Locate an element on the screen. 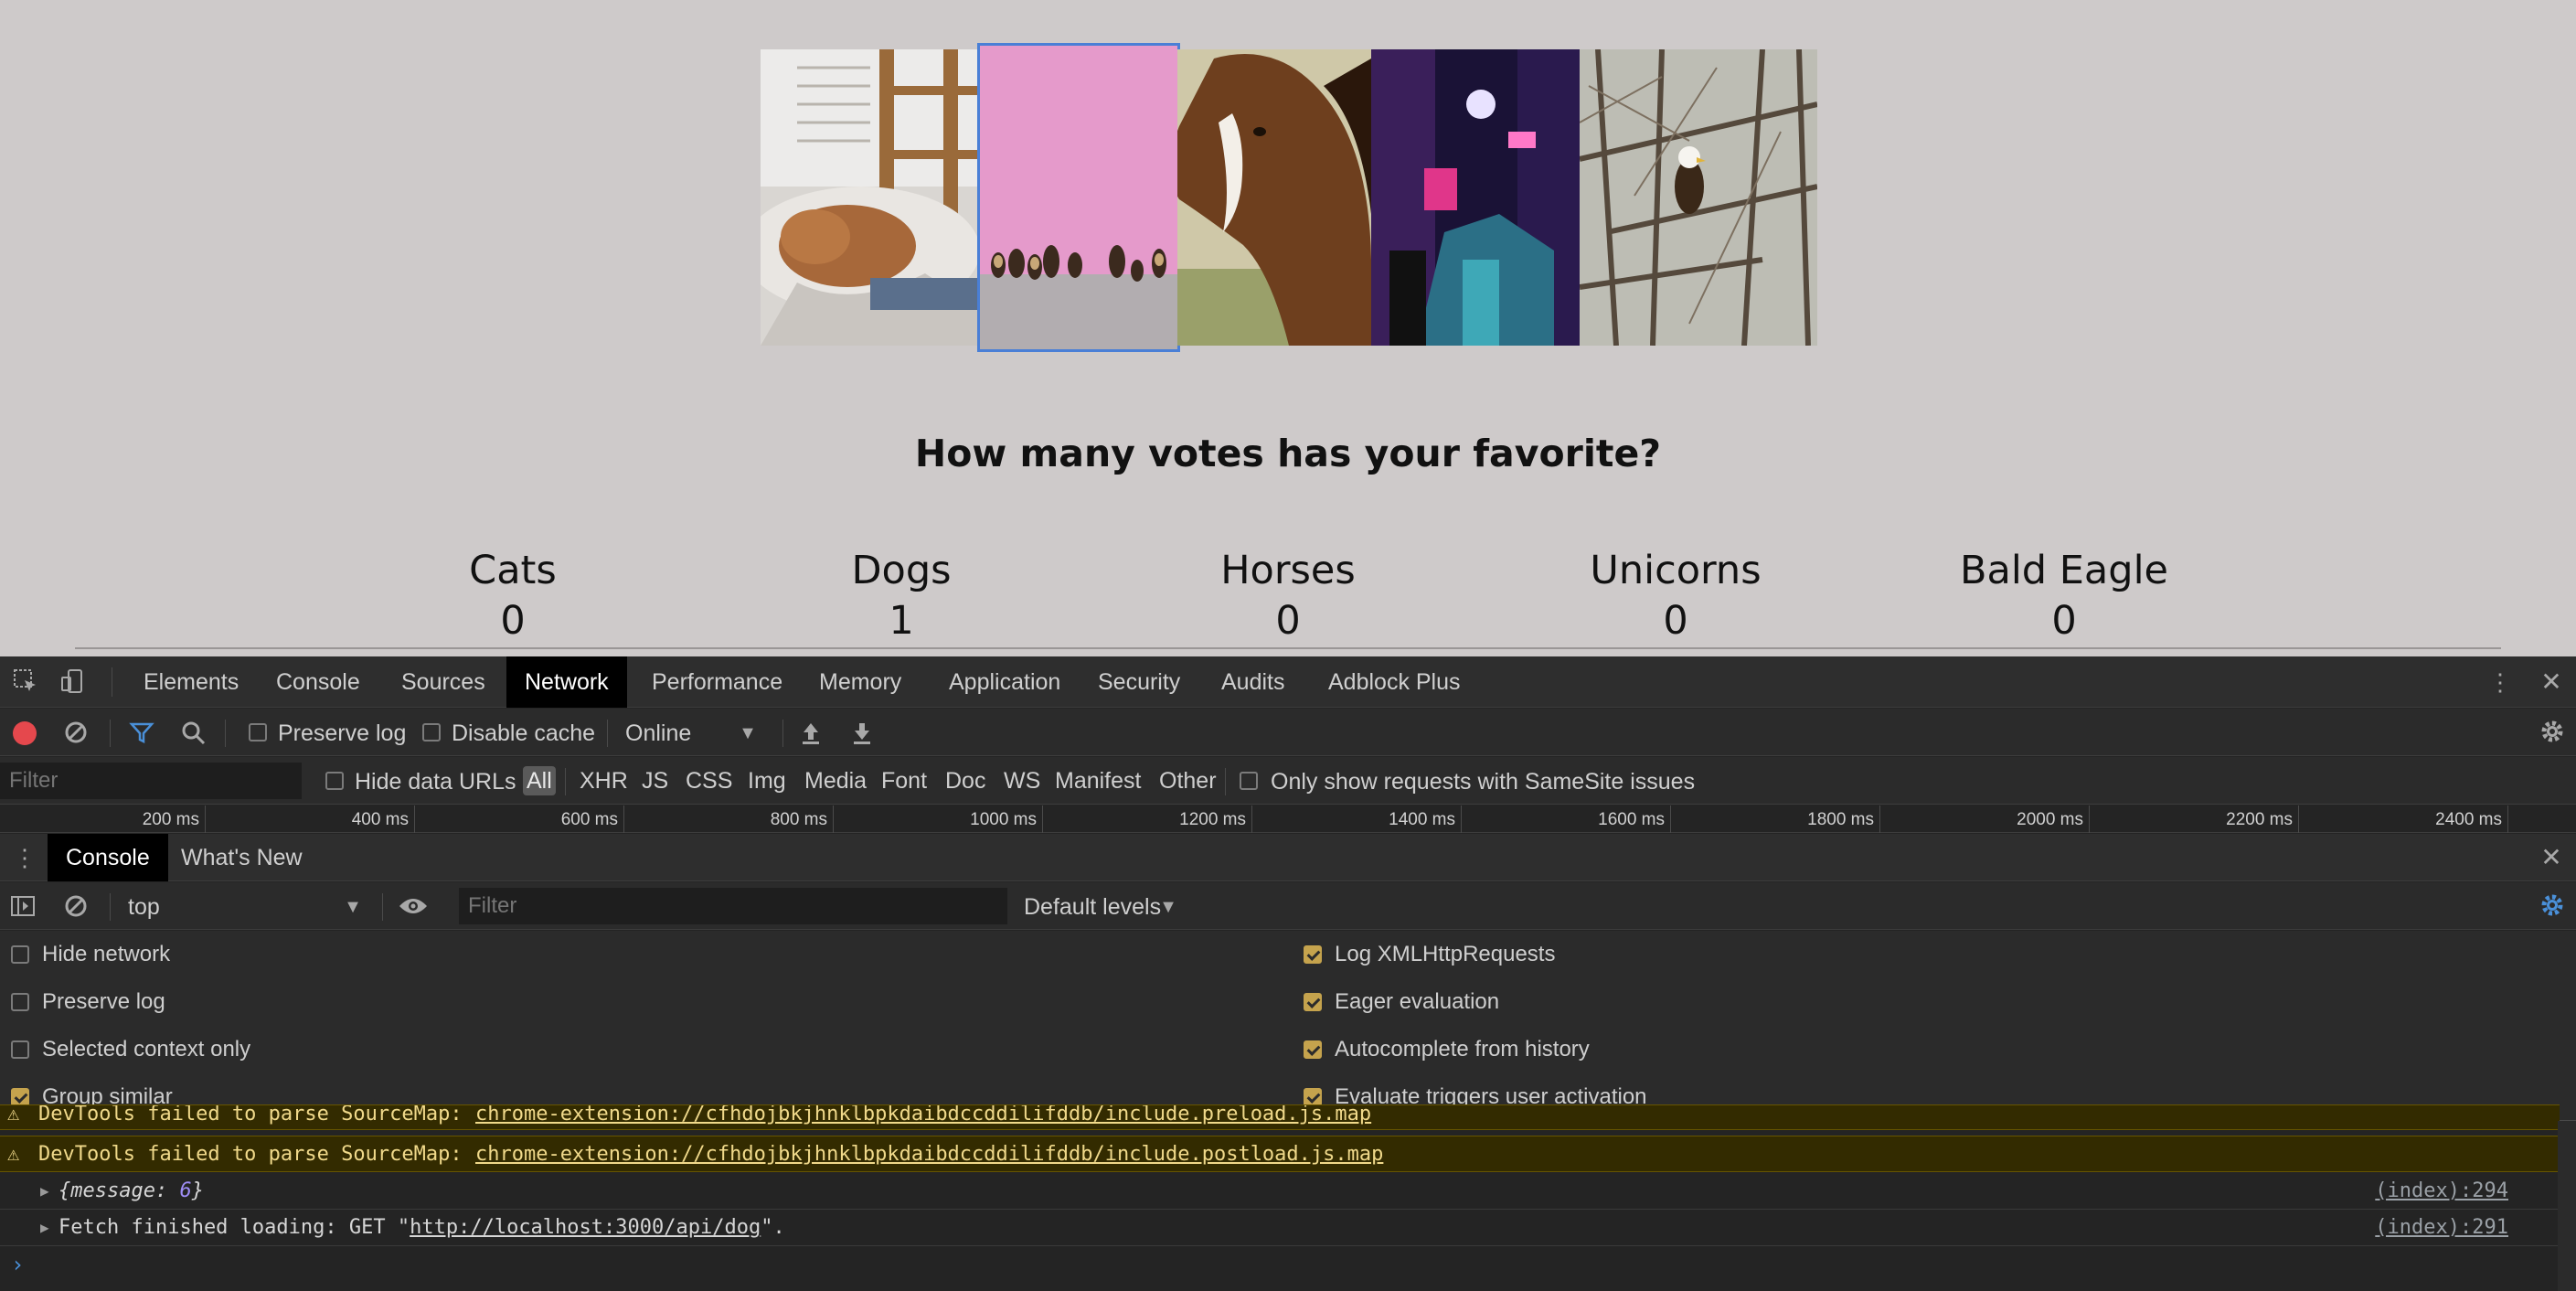 The image size is (2576, 1291). tab-application: Application is located at coordinates (1005, 682).